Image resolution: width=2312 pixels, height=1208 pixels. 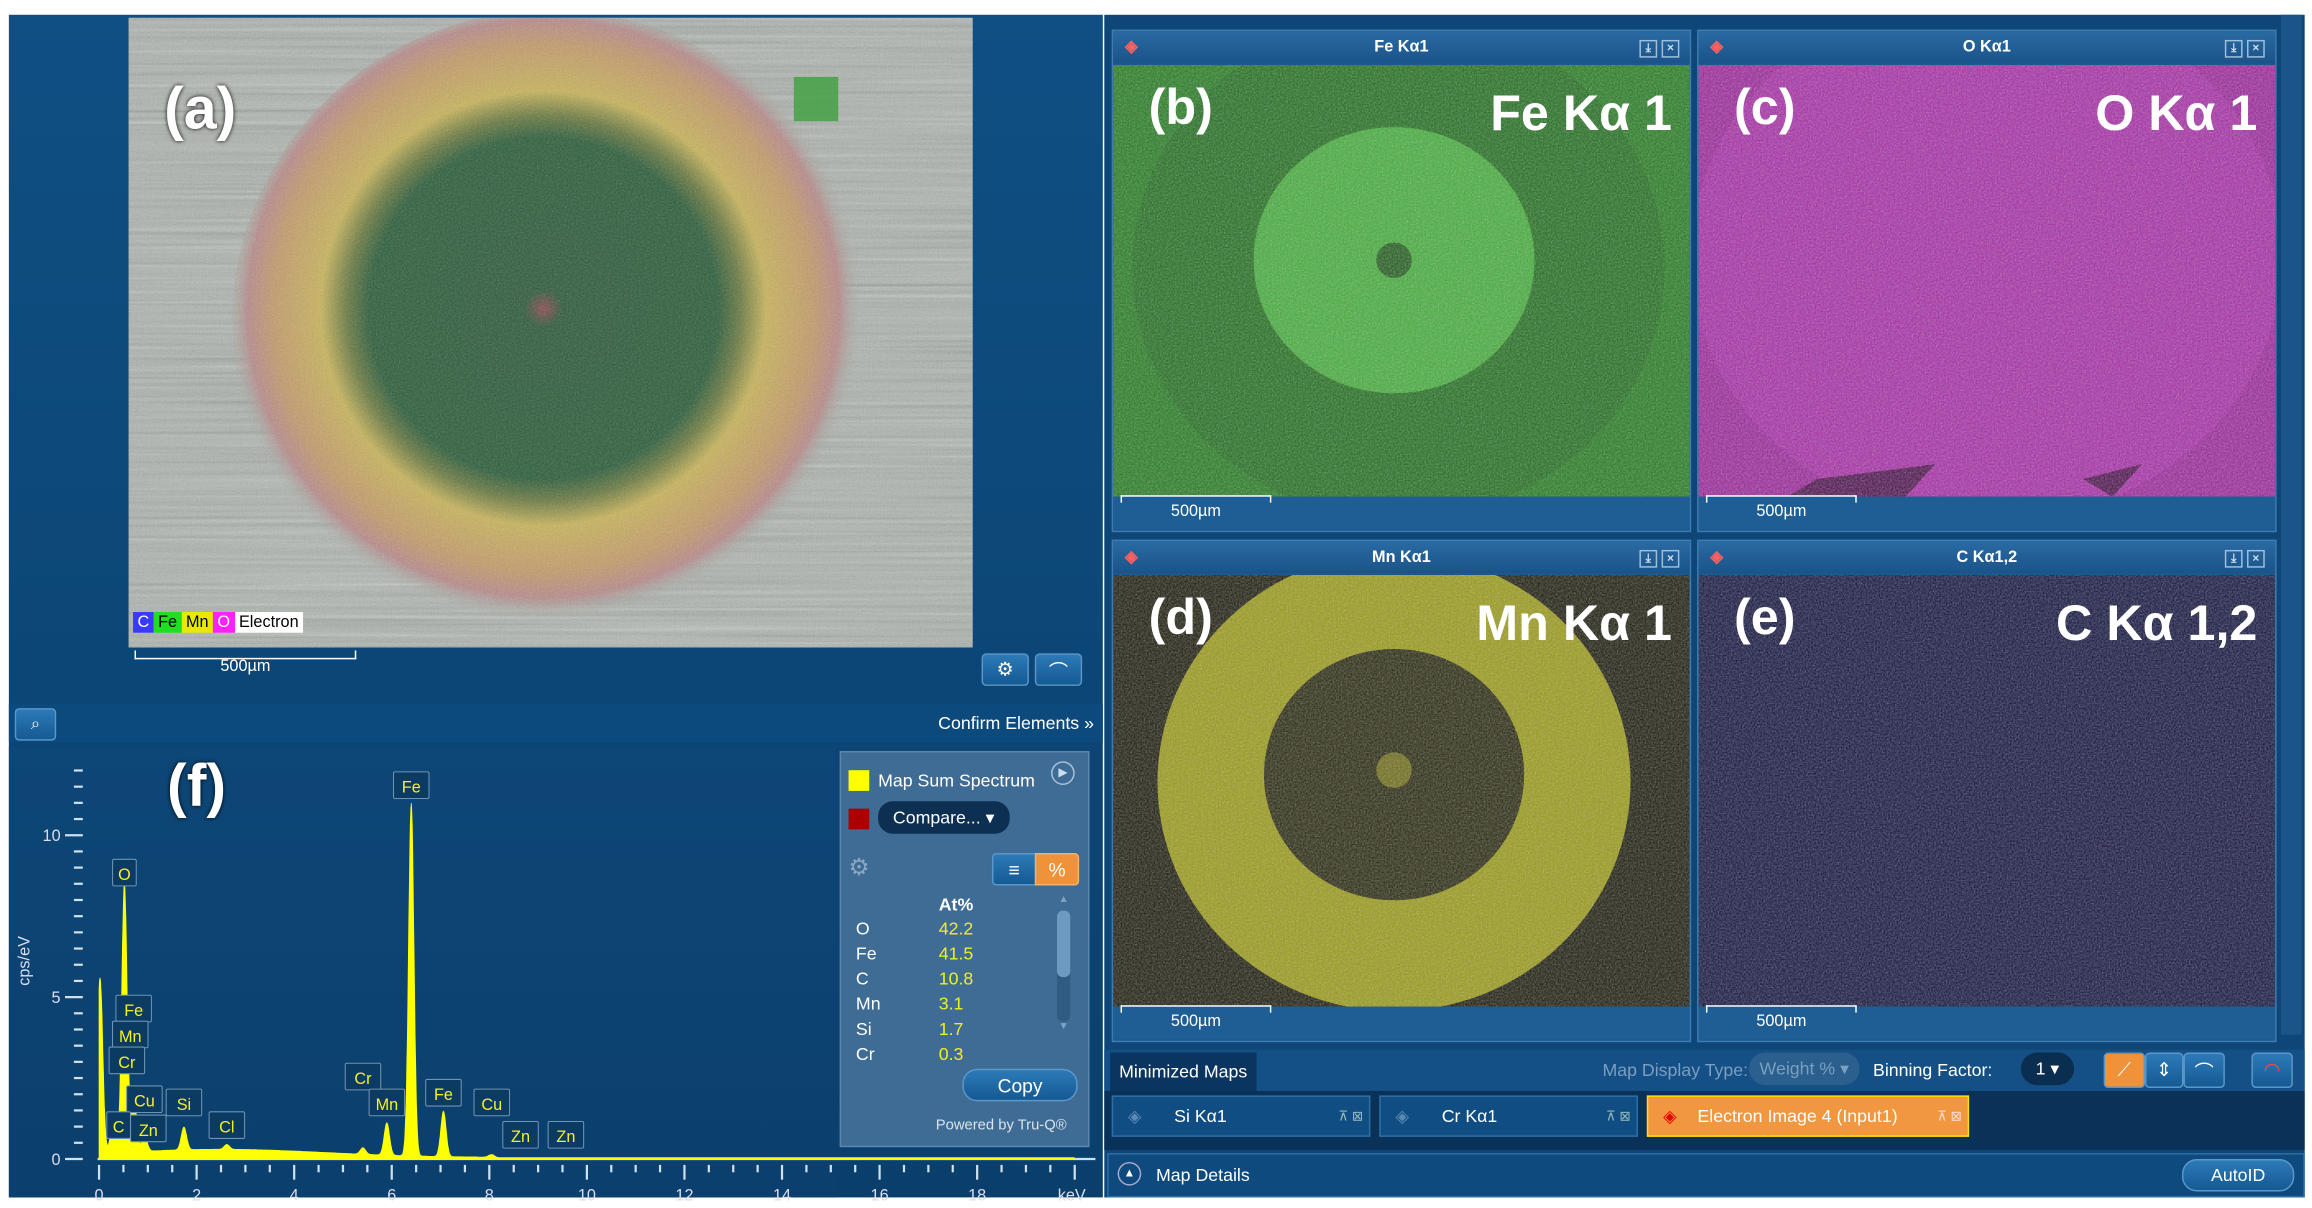 What do you see at coordinates (1808, 1116) in the screenshot?
I see `mini-map-electron-image: ◈ Electron Image 4 (Input1) ⊼ ⊠` at bounding box center [1808, 1116].